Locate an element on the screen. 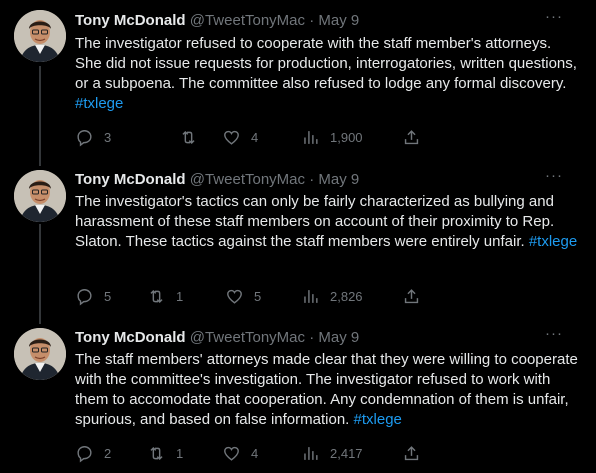  reply-button: 2 is located at coordinates (93, 453).